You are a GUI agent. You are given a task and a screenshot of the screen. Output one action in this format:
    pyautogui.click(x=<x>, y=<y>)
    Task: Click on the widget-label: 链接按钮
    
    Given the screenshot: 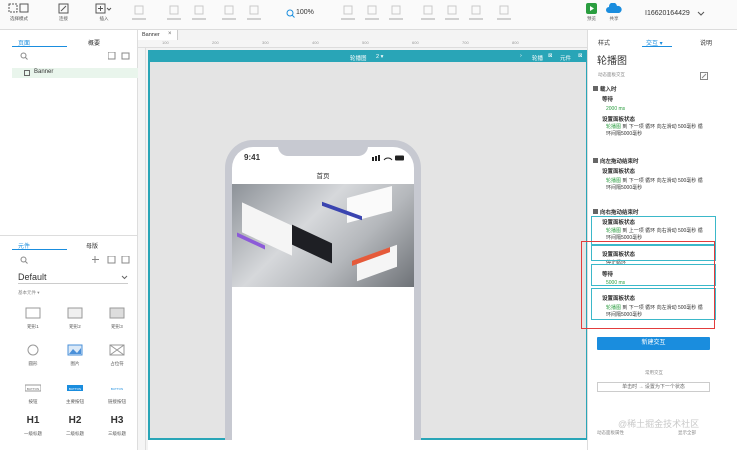 What is the action you would take?
    pyautogui.click(x=117, y=401)
    